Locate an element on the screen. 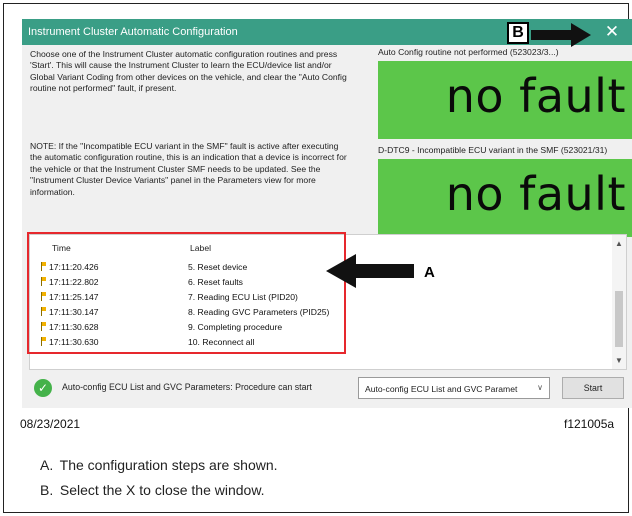 Image resolution: width=632 pixels, height=516 pixels. chevron-down-icon: ∨ is located at coordinates (540, 387).